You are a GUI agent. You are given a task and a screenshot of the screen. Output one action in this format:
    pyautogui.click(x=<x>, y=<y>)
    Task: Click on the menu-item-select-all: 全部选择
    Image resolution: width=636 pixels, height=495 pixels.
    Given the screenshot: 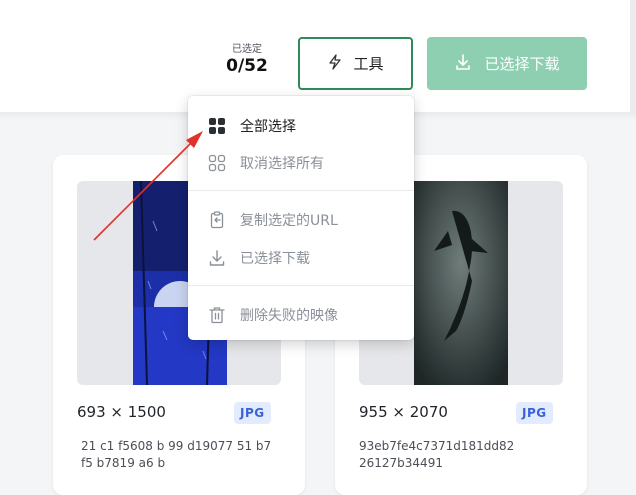 What is the action you would take?
    pyautogui.click(x=301, y=126)
    